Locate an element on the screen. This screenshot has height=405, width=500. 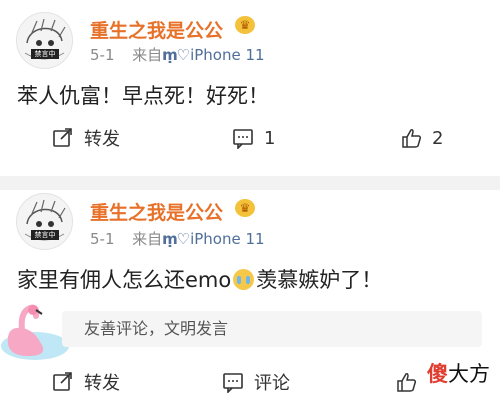
comment-label: 评论 is located at coordinates (272, 383).